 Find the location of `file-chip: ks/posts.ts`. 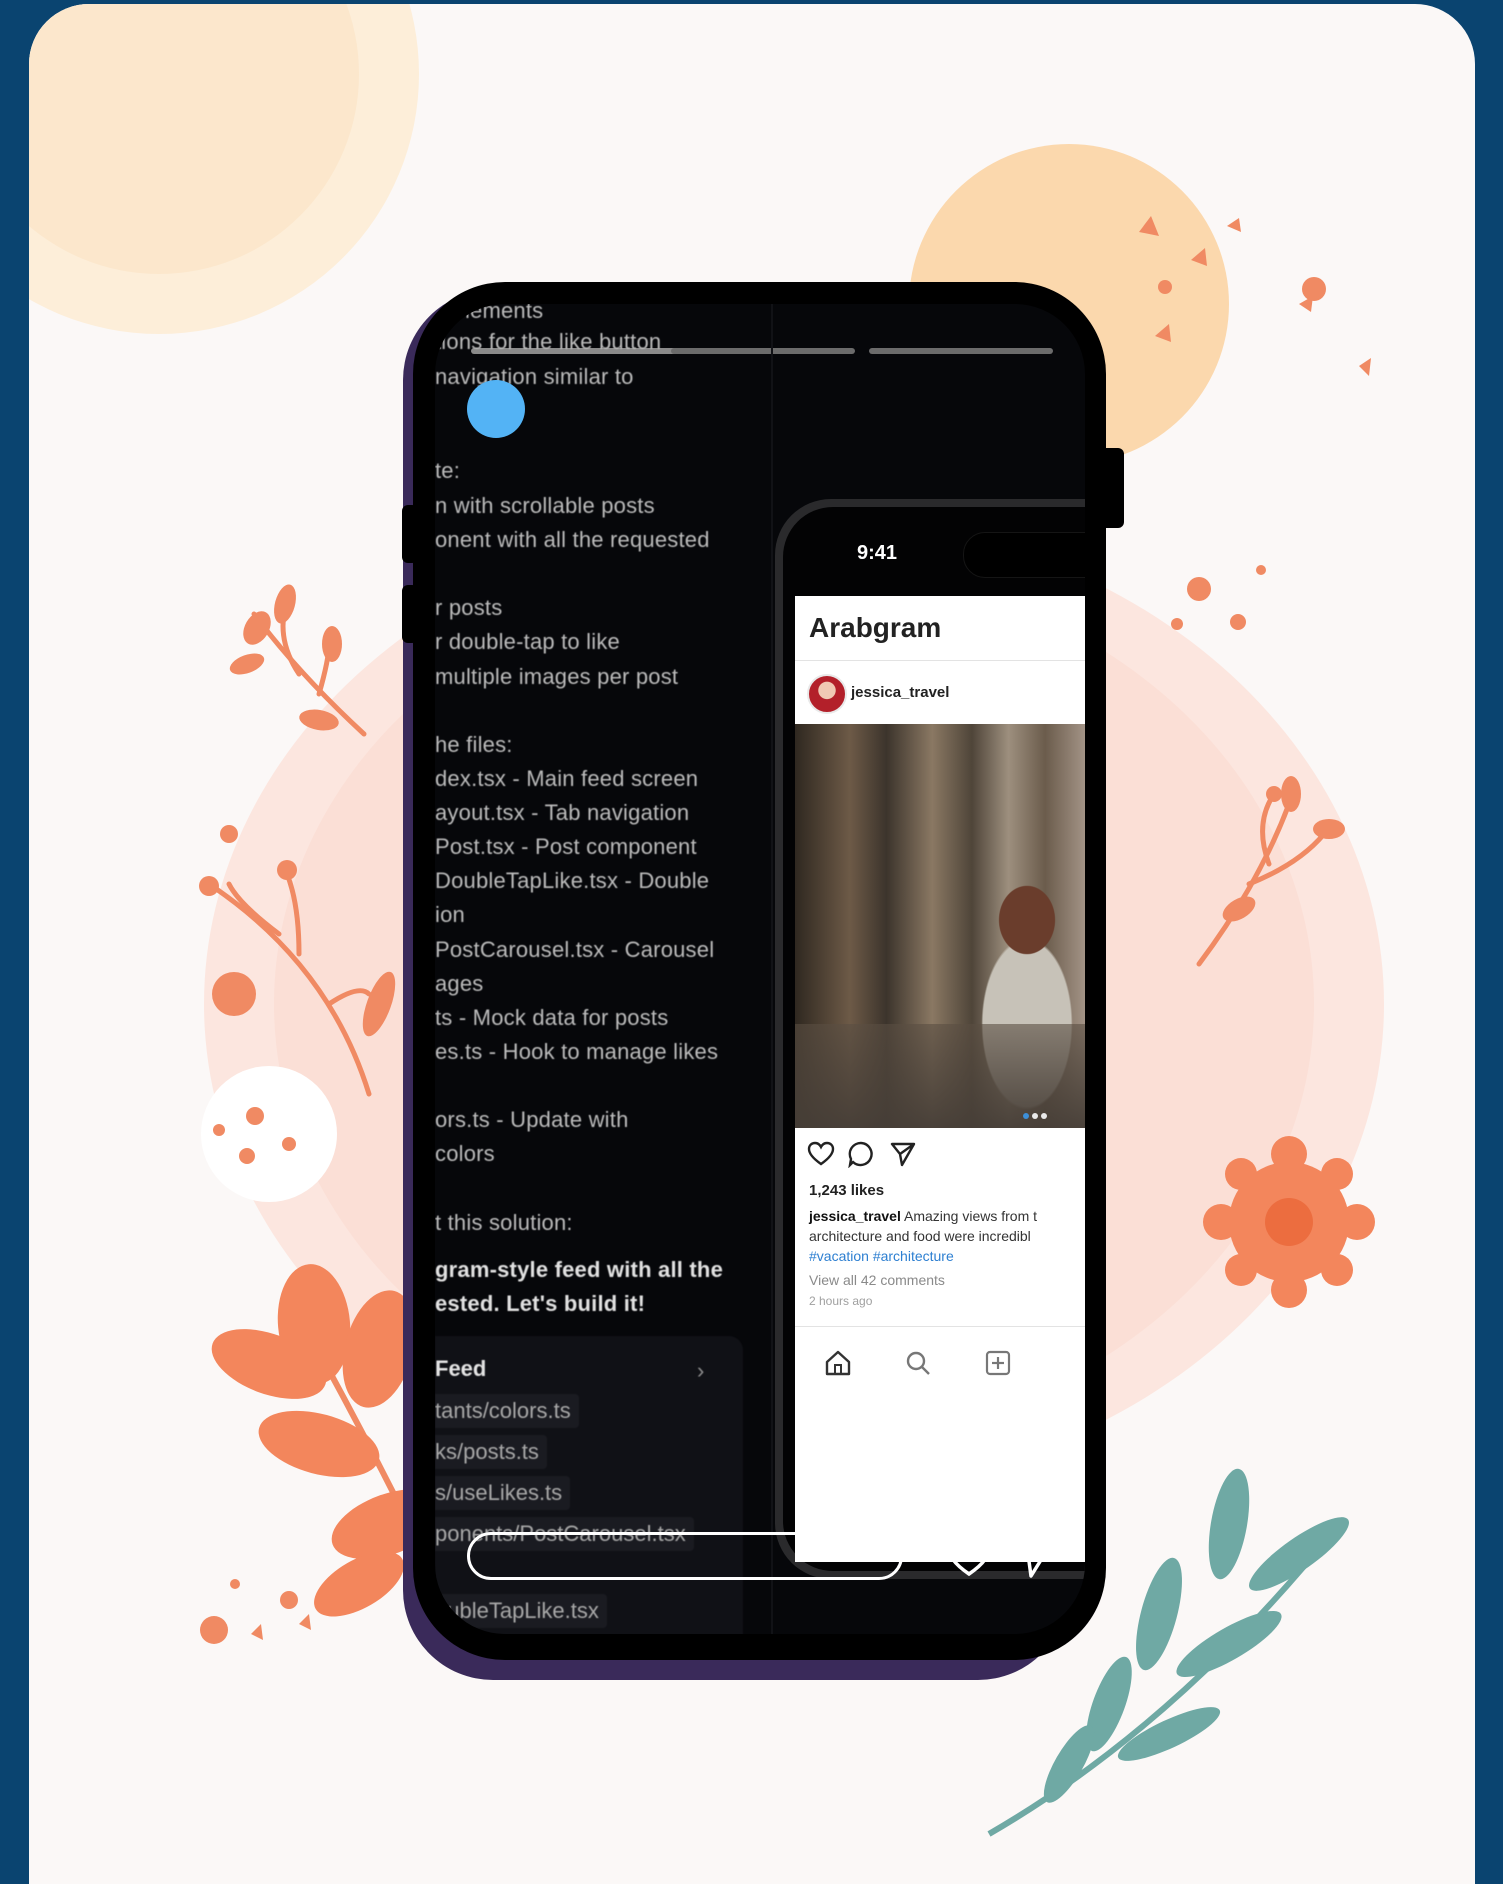

file-chip: ks/posts.ts is located at coordinates (491, 1452).